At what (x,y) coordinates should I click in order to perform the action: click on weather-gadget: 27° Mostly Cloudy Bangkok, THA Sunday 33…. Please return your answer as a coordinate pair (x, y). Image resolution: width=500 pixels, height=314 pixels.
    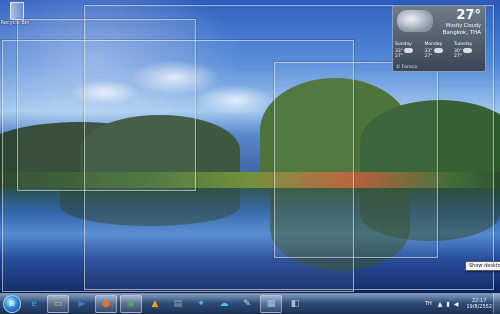
    Looking at the image, I should click on (439, 38).